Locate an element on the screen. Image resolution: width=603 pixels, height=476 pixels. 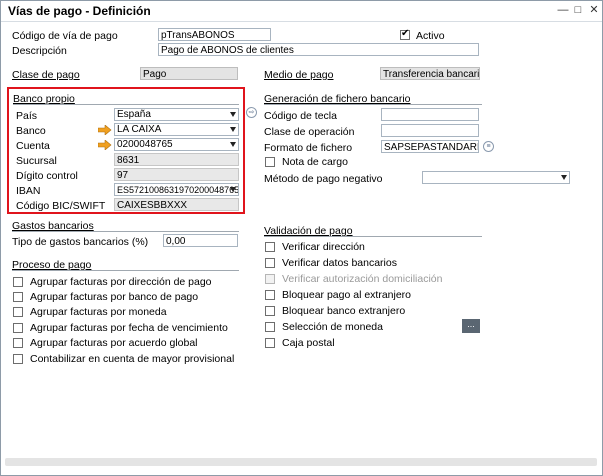
chevron-down-icon is located at coordinates (564, 177).